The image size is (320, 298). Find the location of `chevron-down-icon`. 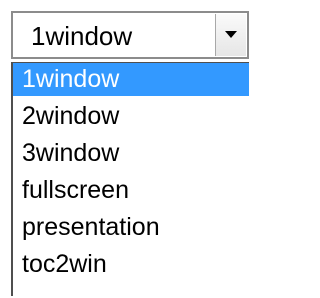

chevron-down-icon is located at coordinates (231, 34).